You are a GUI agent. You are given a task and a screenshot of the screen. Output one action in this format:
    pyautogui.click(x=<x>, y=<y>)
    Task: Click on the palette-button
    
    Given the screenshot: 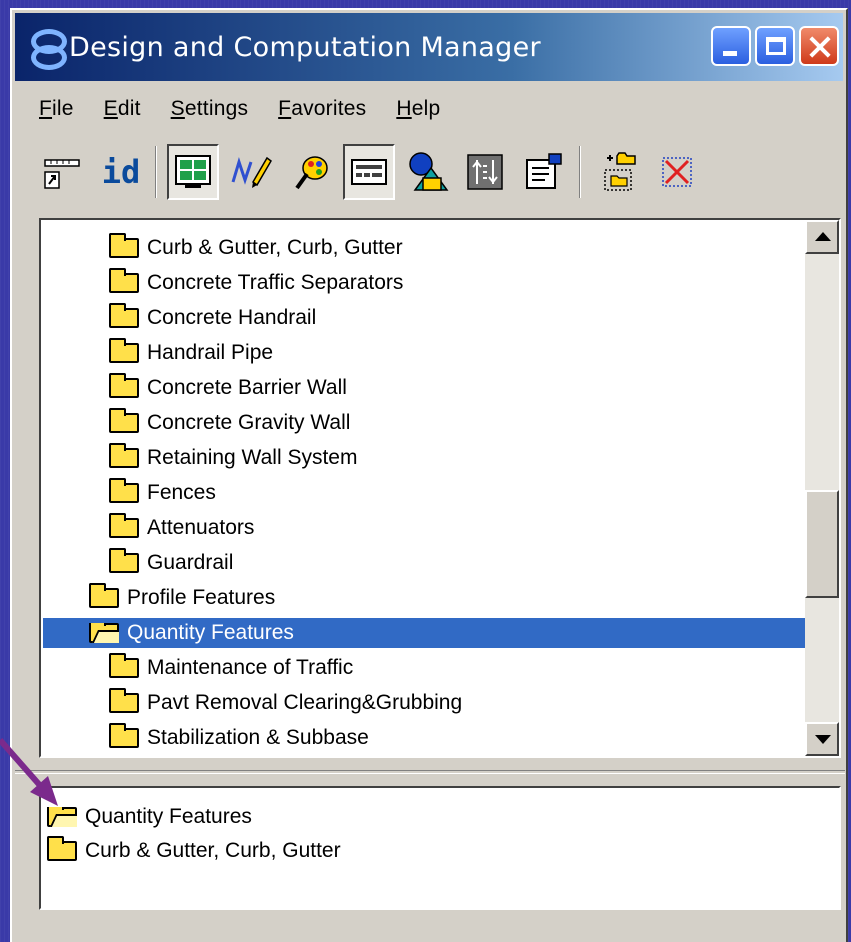 What is the action you would take?
    pyautogui.click(x=311, y=172)
    